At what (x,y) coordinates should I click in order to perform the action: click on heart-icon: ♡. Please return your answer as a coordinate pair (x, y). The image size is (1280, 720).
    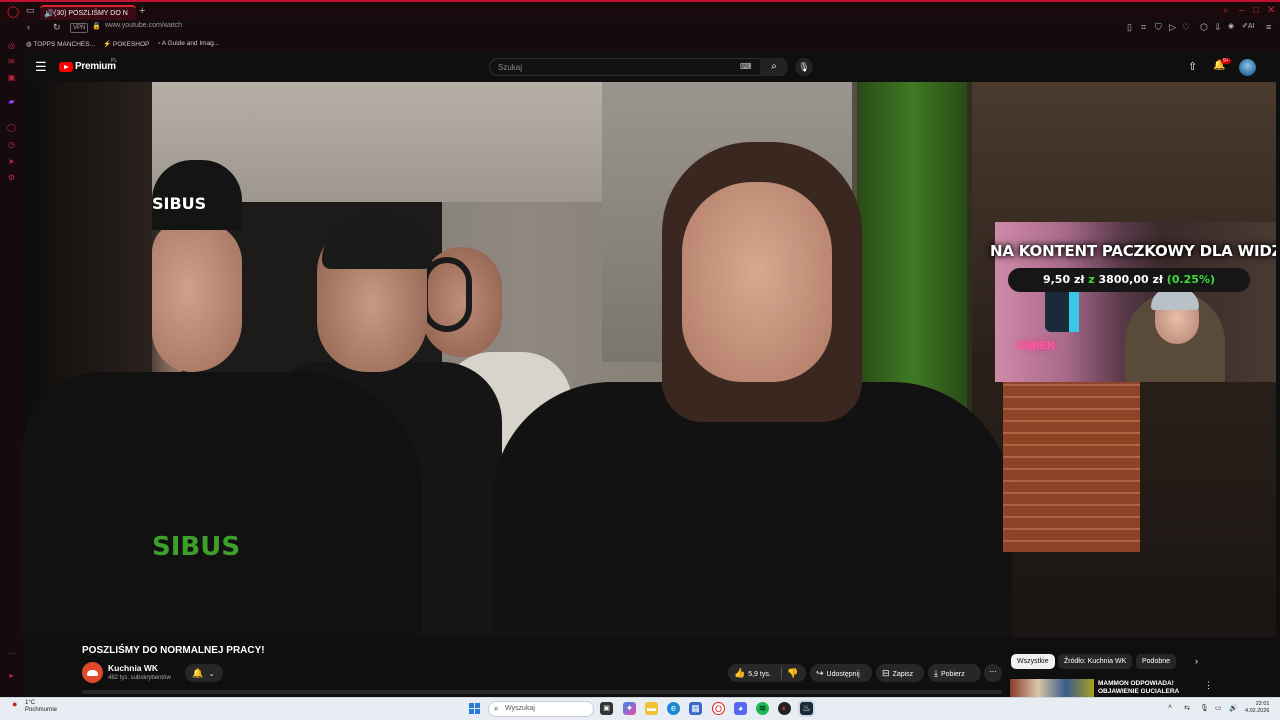
    Looking at the image, I should click on (1186, 27).